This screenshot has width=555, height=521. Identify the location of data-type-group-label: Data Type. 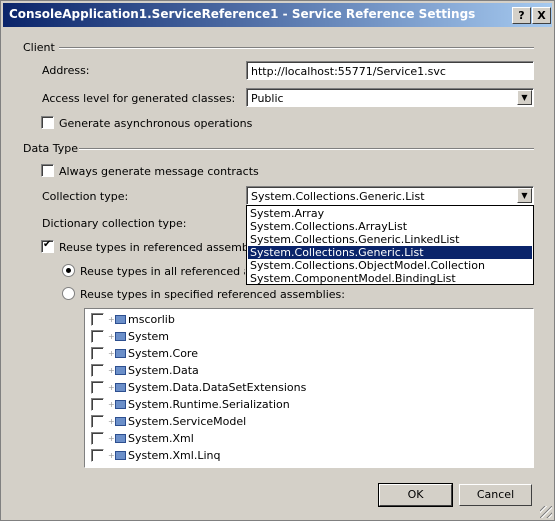
(51, 148).